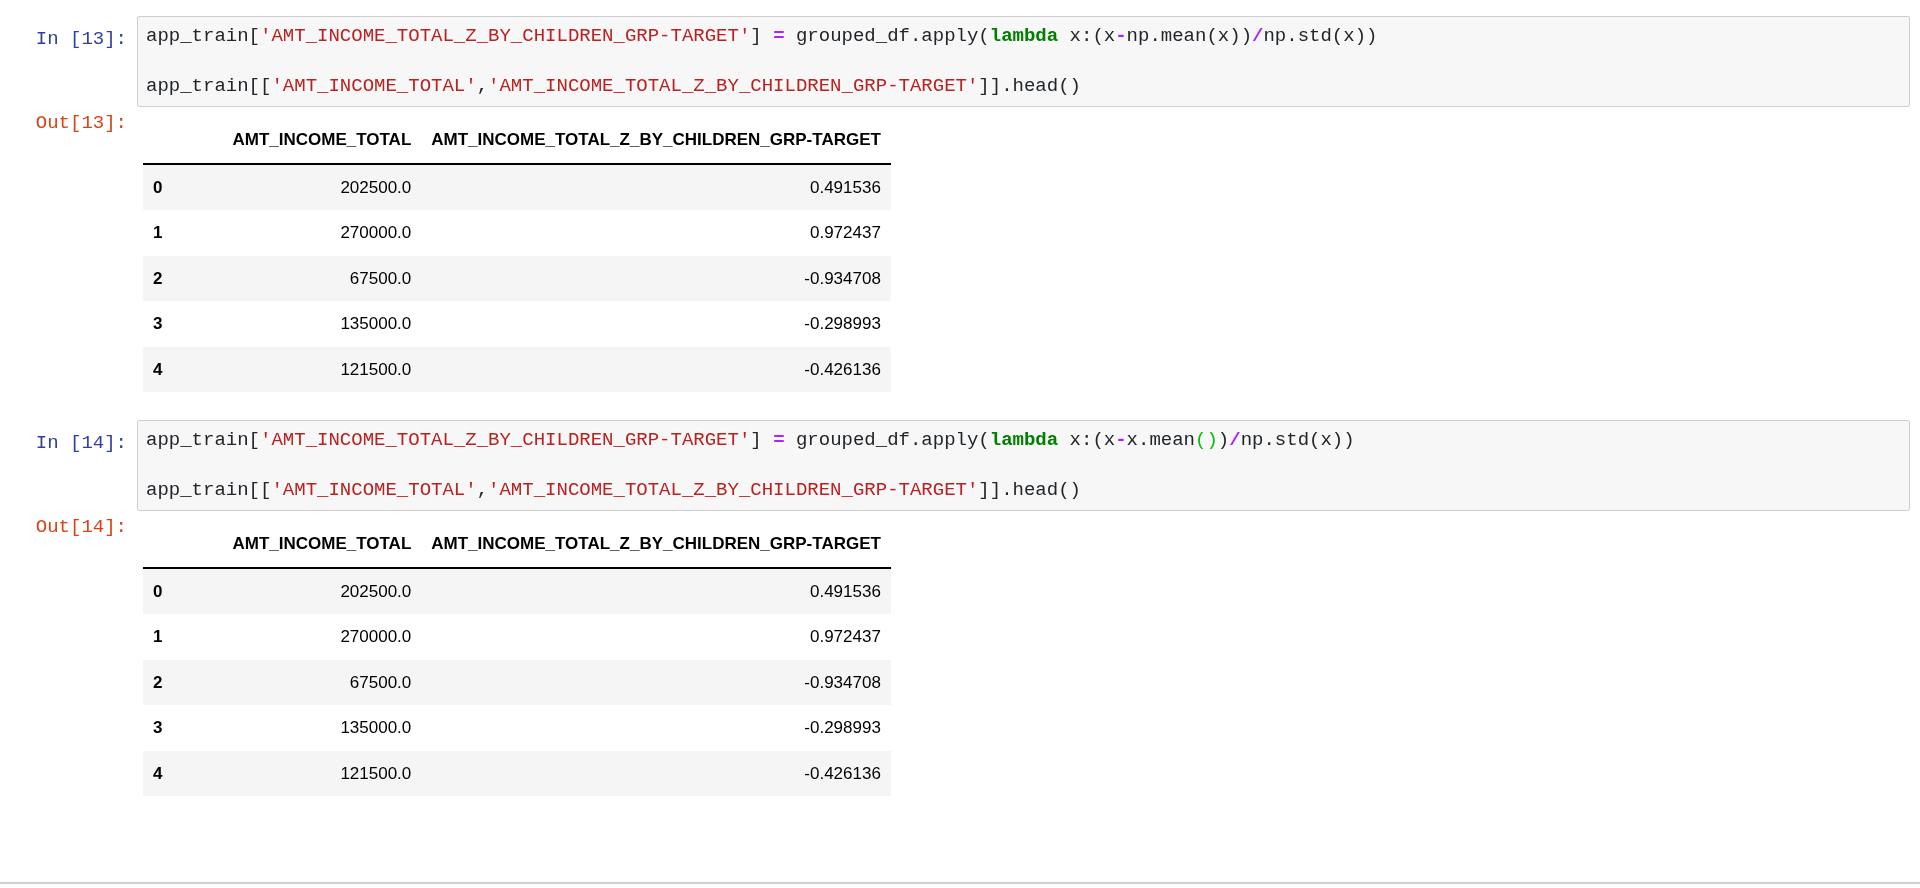  I want to click on input-prompt: In [14]:, so click(81, 443).